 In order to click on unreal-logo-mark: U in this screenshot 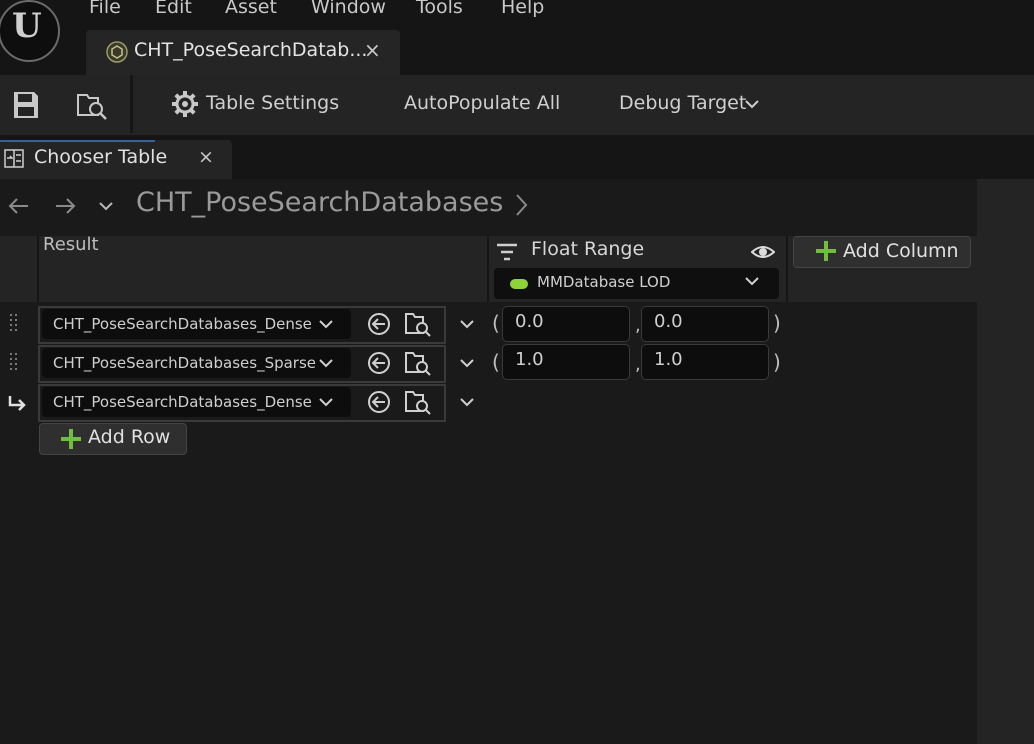, I will do `click(27, 26)`.